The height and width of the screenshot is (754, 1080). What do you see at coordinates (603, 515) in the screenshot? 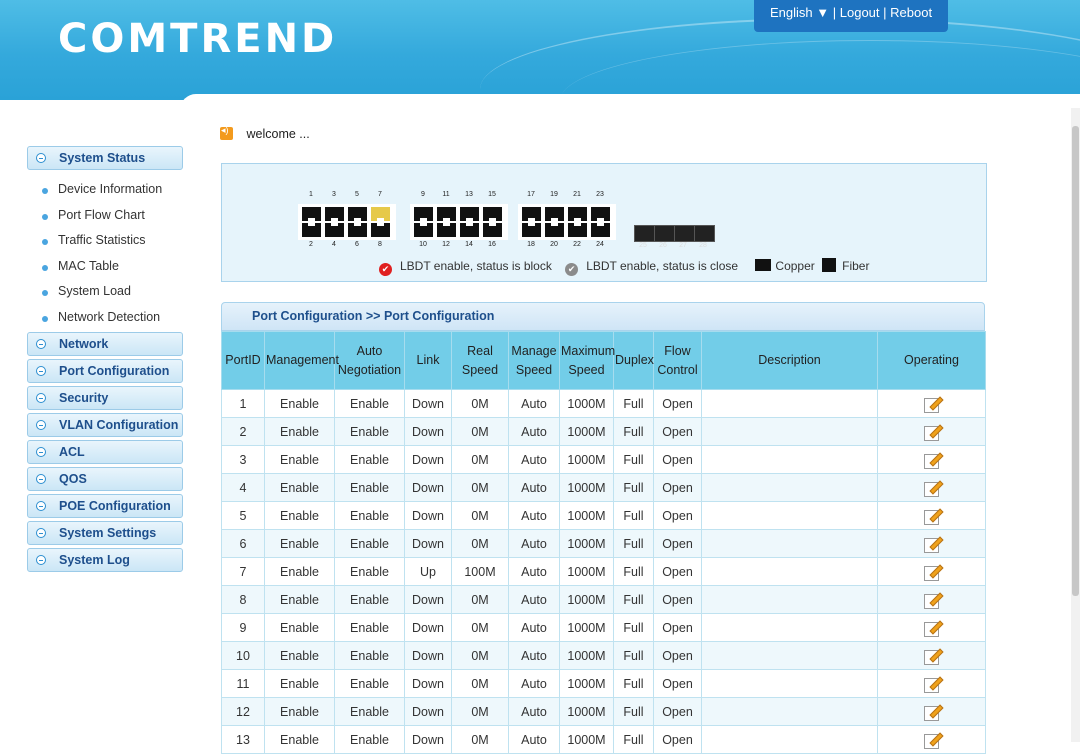
I see `table-row: 5 Enable Enable Down 0M Auto 1000M Full Open` at bounding box center [603, 515].